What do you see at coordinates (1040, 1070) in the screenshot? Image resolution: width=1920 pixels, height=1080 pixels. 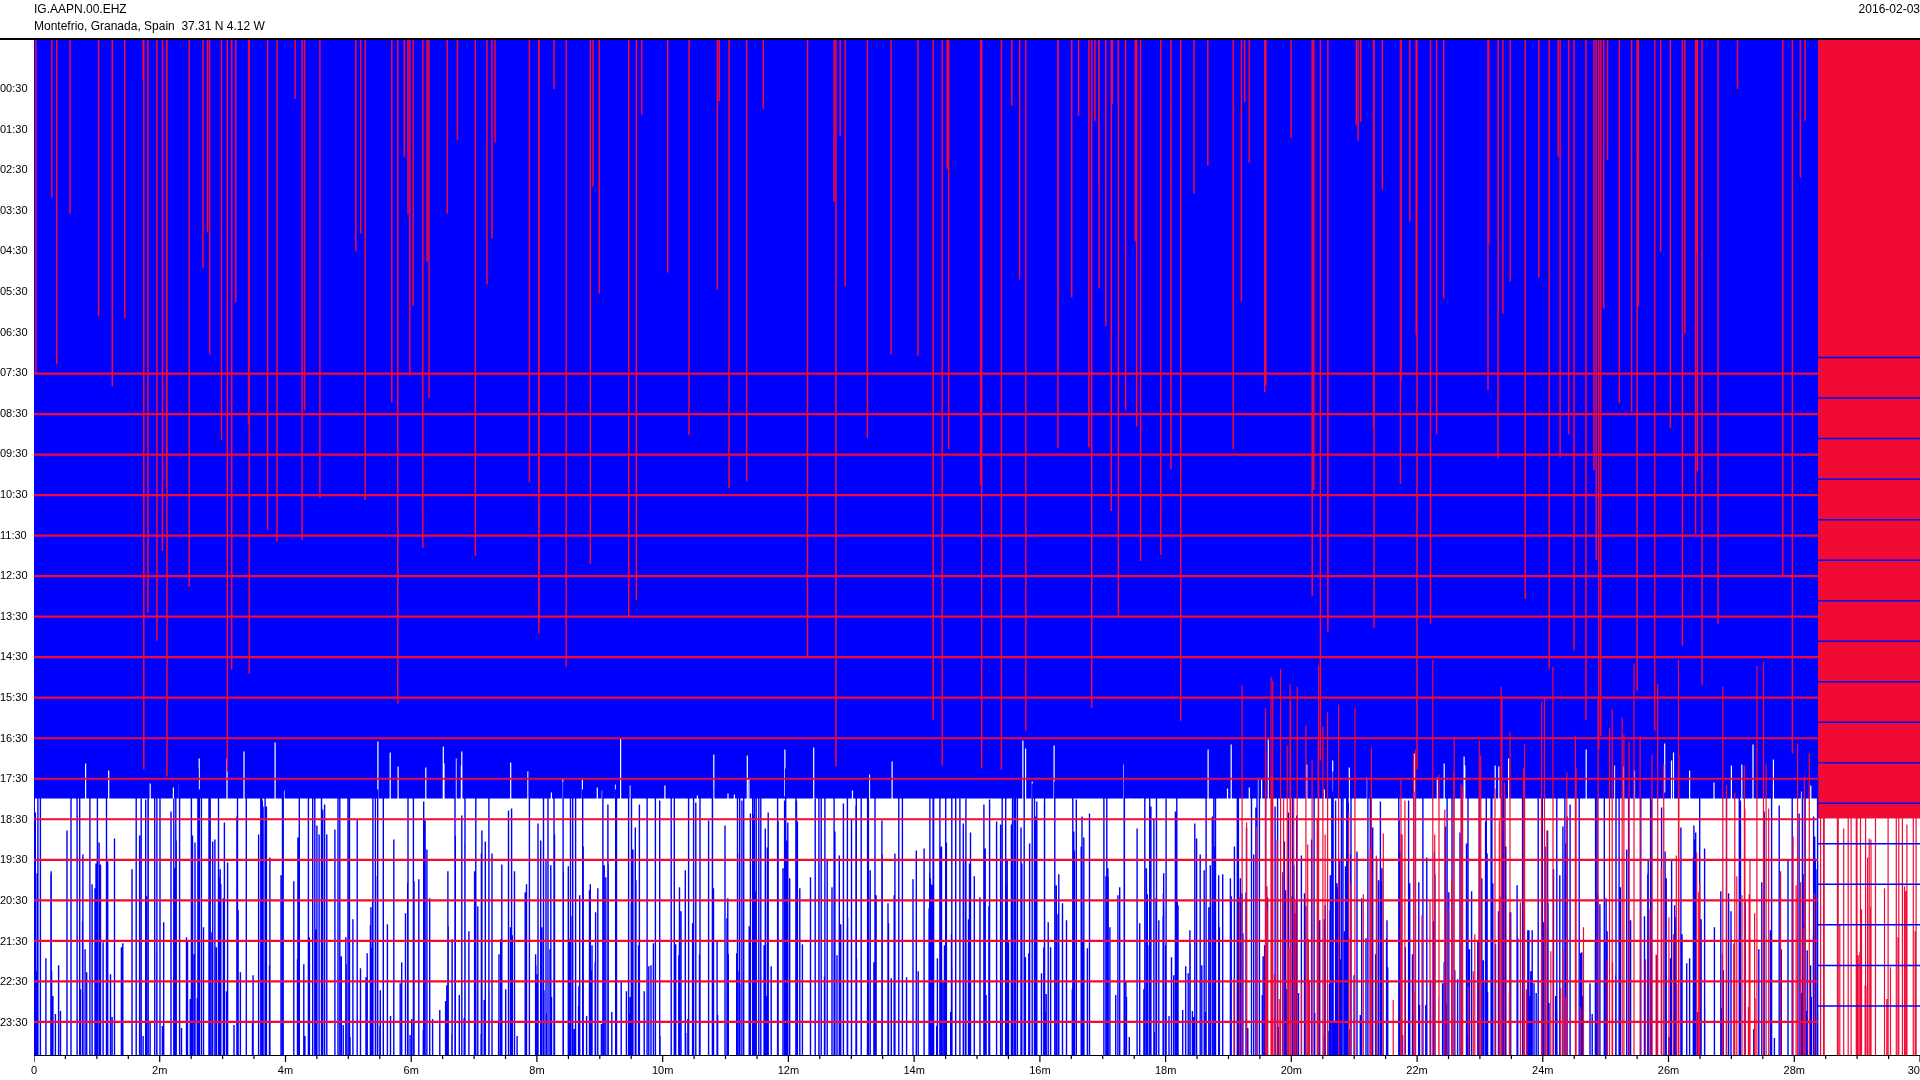 I see `minute-label: 16m` at bounding box center [1040, 1070].